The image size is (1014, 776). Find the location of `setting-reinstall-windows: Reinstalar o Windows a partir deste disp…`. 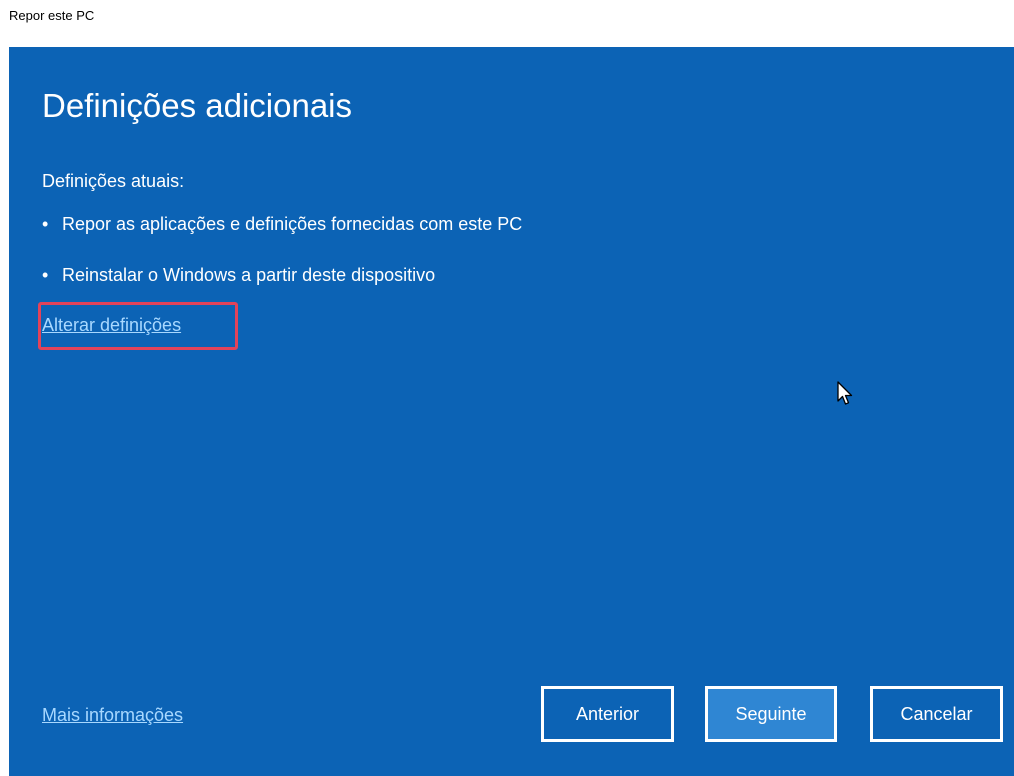

setting-reinstall-windows: Reinstalar o Windows a partir deste disp… is located at coordinates (249, 275).